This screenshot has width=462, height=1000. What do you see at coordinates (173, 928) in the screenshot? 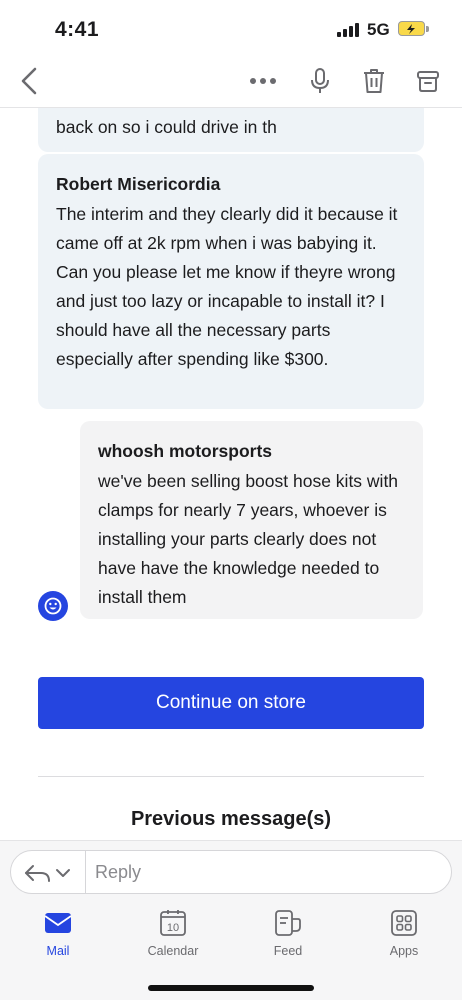
I see `calendar-date: 10` at bounding box center [173, 928].